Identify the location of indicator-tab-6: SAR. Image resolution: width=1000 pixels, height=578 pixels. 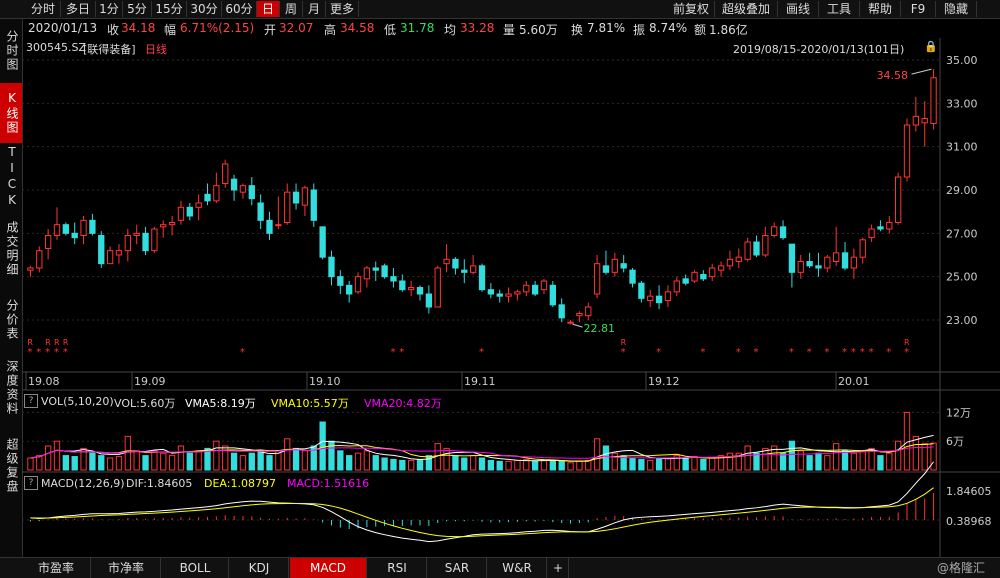
(457, 568).